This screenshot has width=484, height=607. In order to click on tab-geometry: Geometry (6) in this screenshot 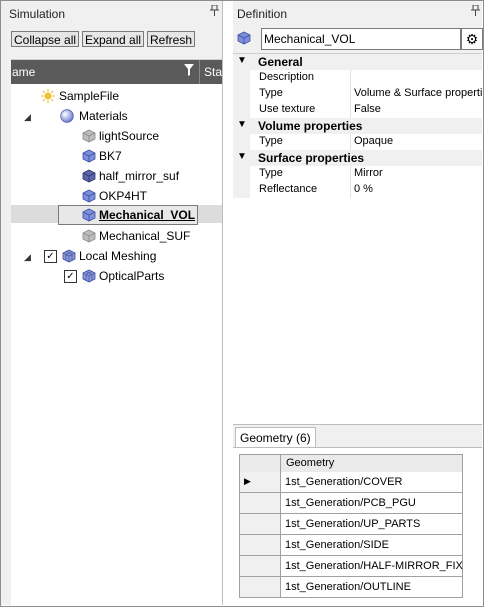, I will do `click(275, 437)`.